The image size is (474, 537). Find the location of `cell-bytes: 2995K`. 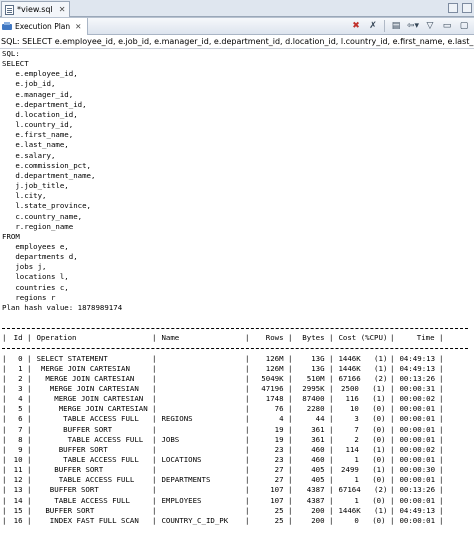

cell-bytes: 2995K is located at coordinates (313, 389).